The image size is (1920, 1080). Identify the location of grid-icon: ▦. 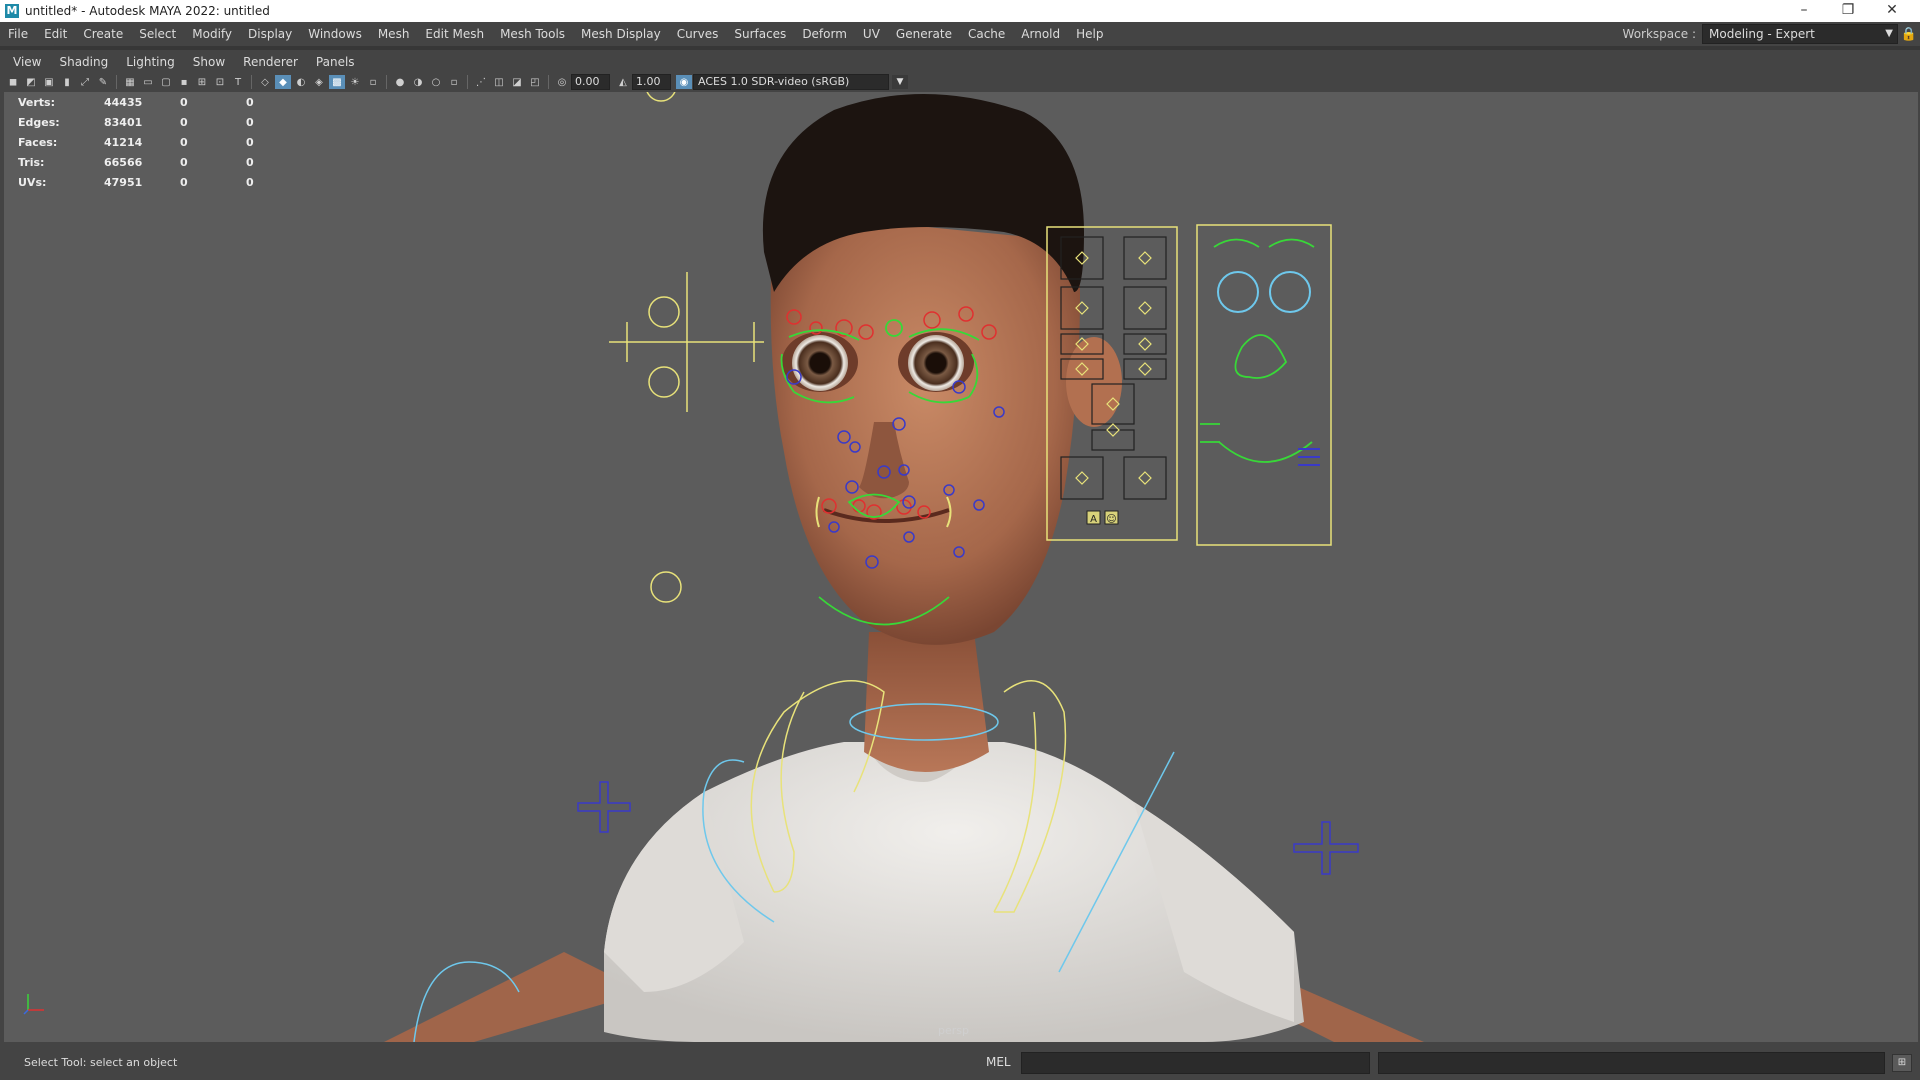
(130, 82).